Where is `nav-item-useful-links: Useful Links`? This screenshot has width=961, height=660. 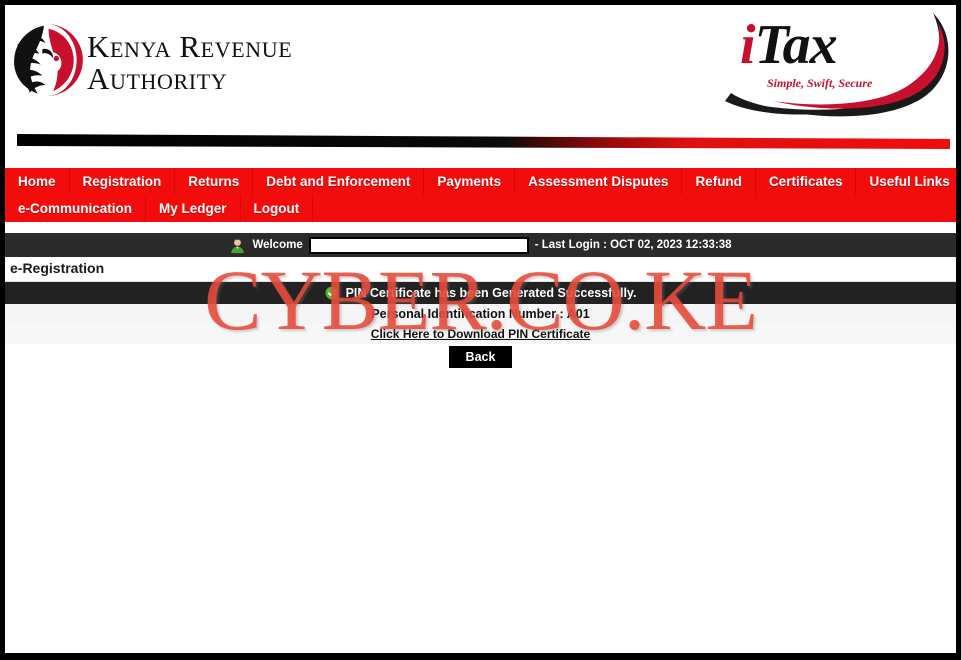 nav-item-useful-links: Useful Links is located at coordinates (906, 181).